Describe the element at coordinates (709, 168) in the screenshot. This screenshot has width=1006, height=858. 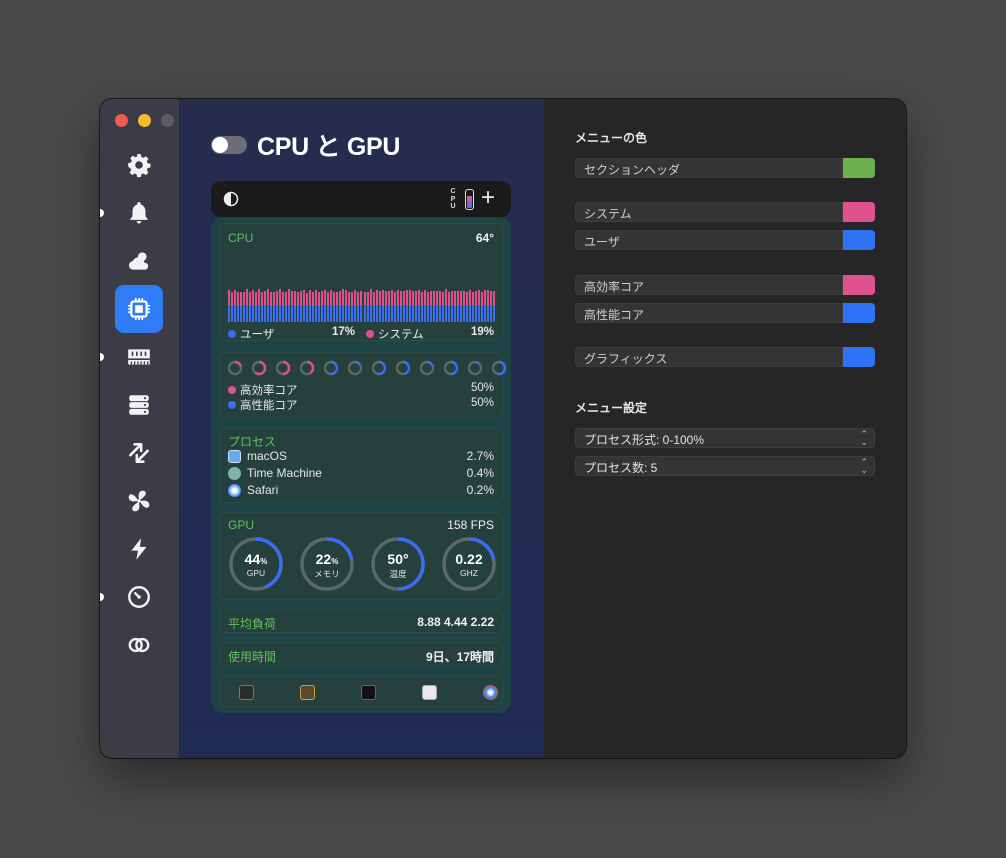
I see `color-label: セクションヘッダ` at that location.